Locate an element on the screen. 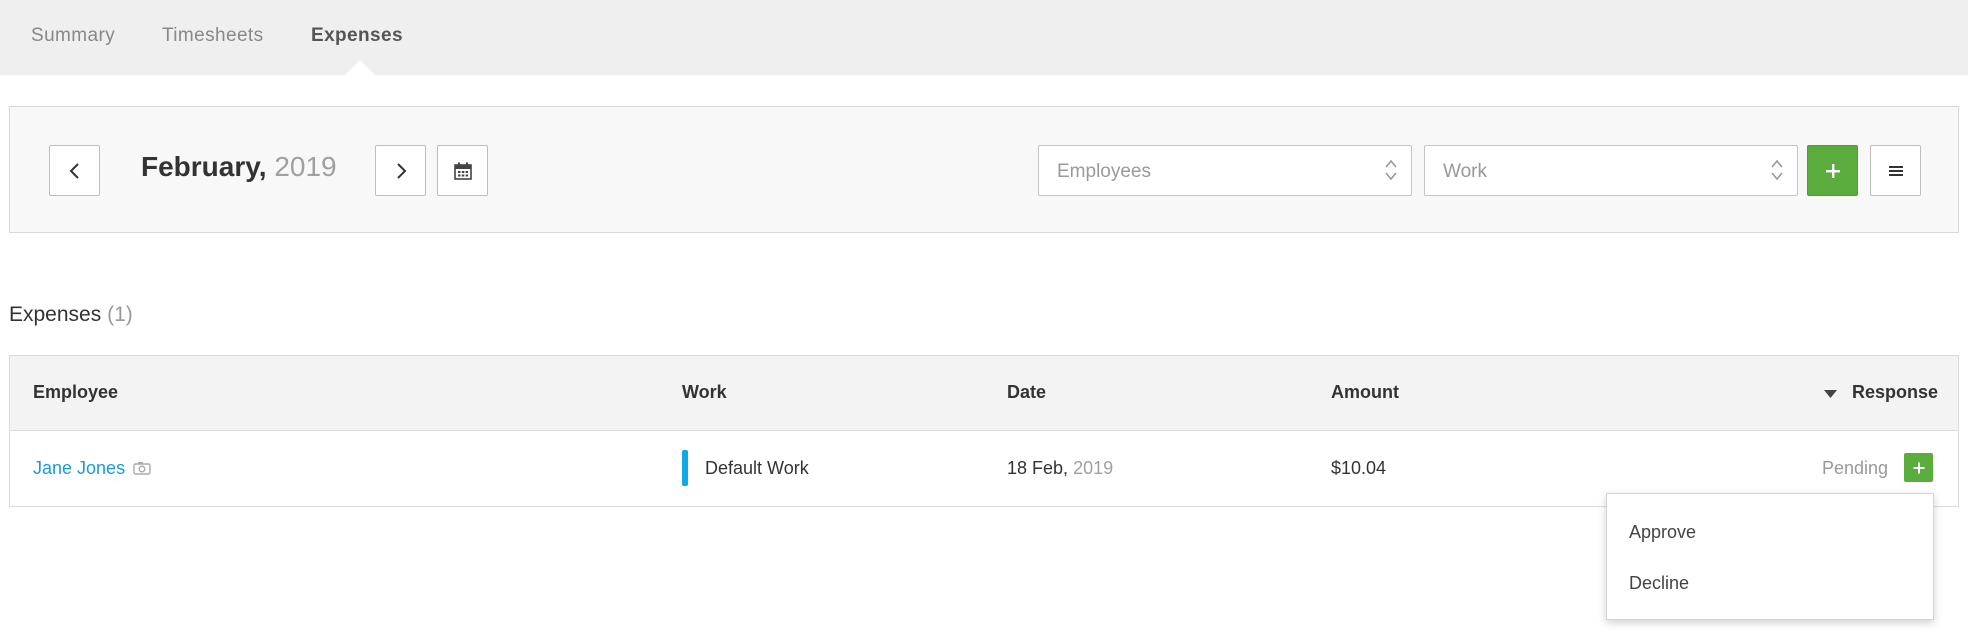 Image resolution: width=1968 pixels, height=636 pixels. expense-date: 18 Feb, 2019 is located at coordinates (1060, 468).